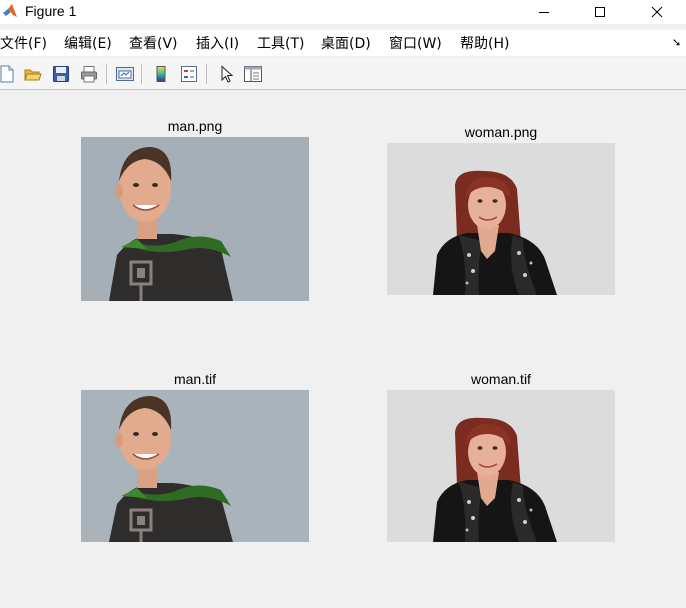 The height and width of the screenshot is (608, 686). I want to click on insert-colorbar-icon, so click(161, 74).